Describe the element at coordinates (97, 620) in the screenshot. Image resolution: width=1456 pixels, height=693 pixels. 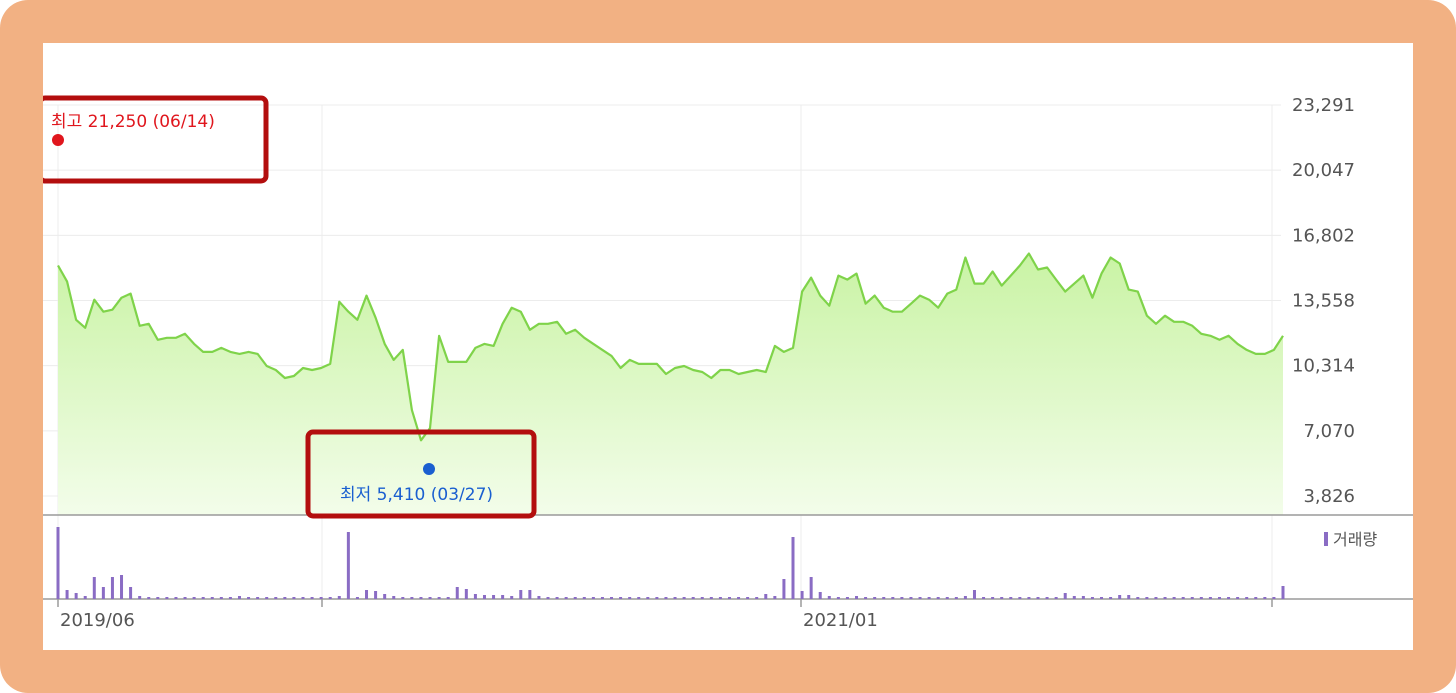
I see `x-tick-label: 2019/06` at that location.